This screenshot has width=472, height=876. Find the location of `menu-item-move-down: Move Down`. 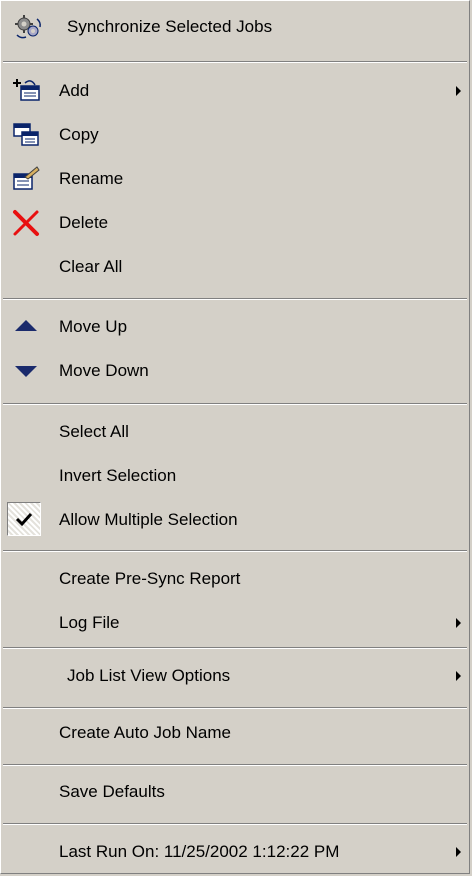

menu-item-move-down: Move Down is located at coordinates (235, 371).